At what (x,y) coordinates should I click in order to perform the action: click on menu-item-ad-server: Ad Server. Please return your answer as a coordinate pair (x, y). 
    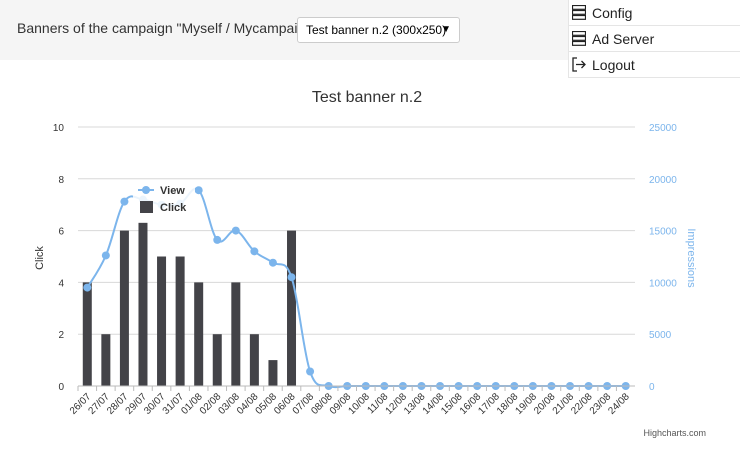
    Looking at the image, I should click on (654, 39).